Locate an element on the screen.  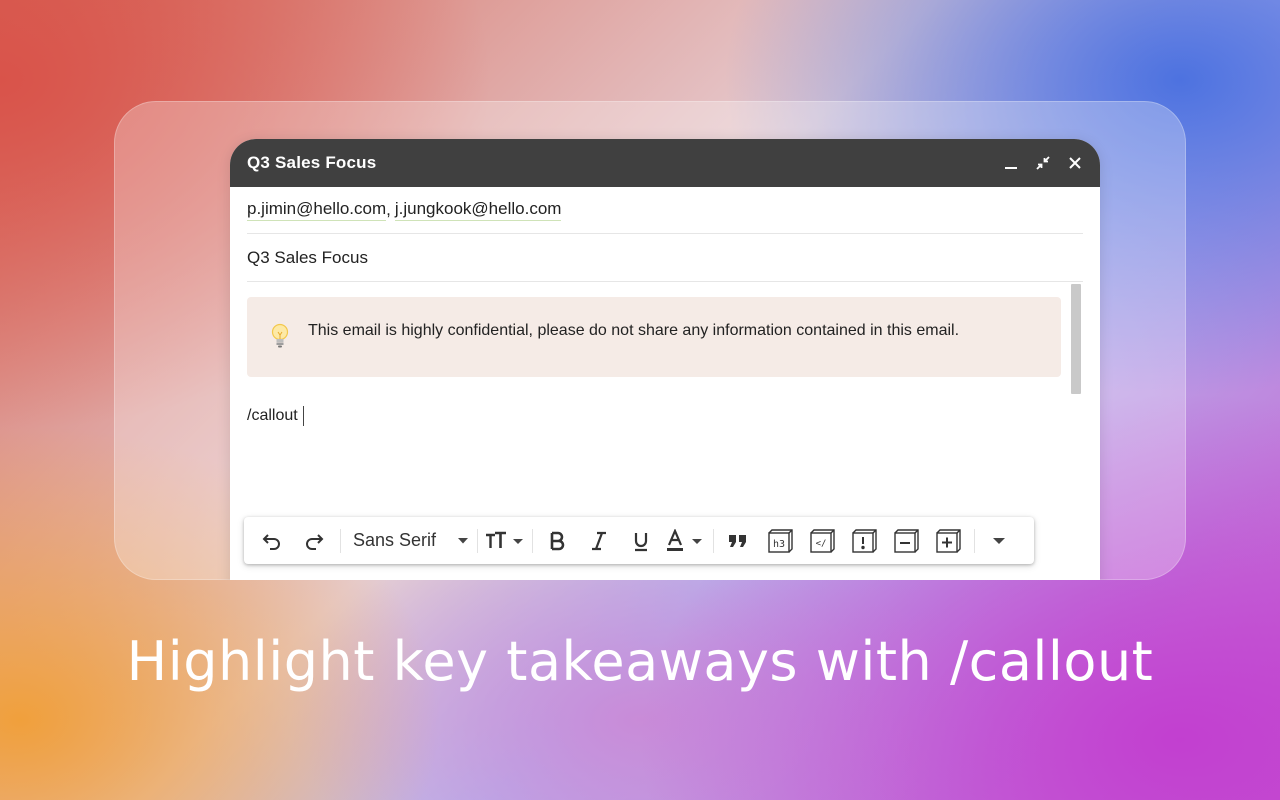
text-color-button is located at coordinates (685, 541).